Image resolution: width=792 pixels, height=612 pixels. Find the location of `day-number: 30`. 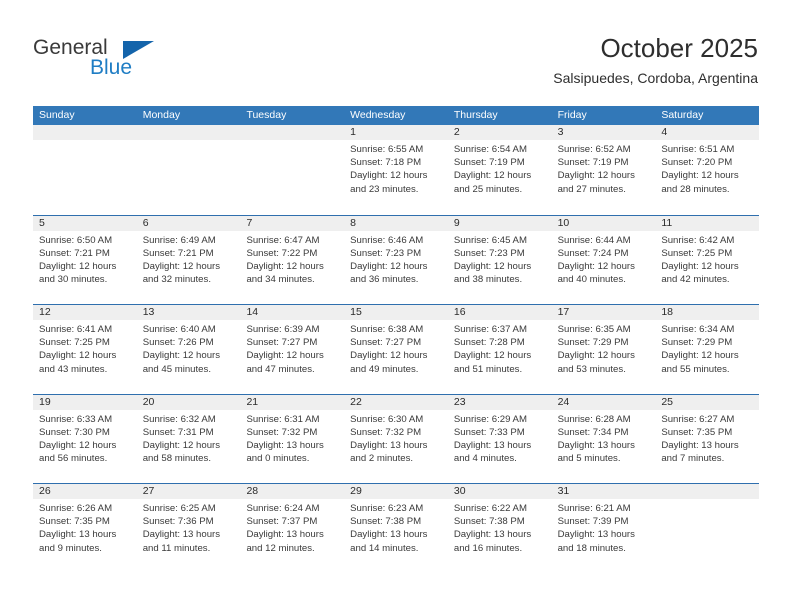

day-number: 30 is located at coordinates (499, 491).